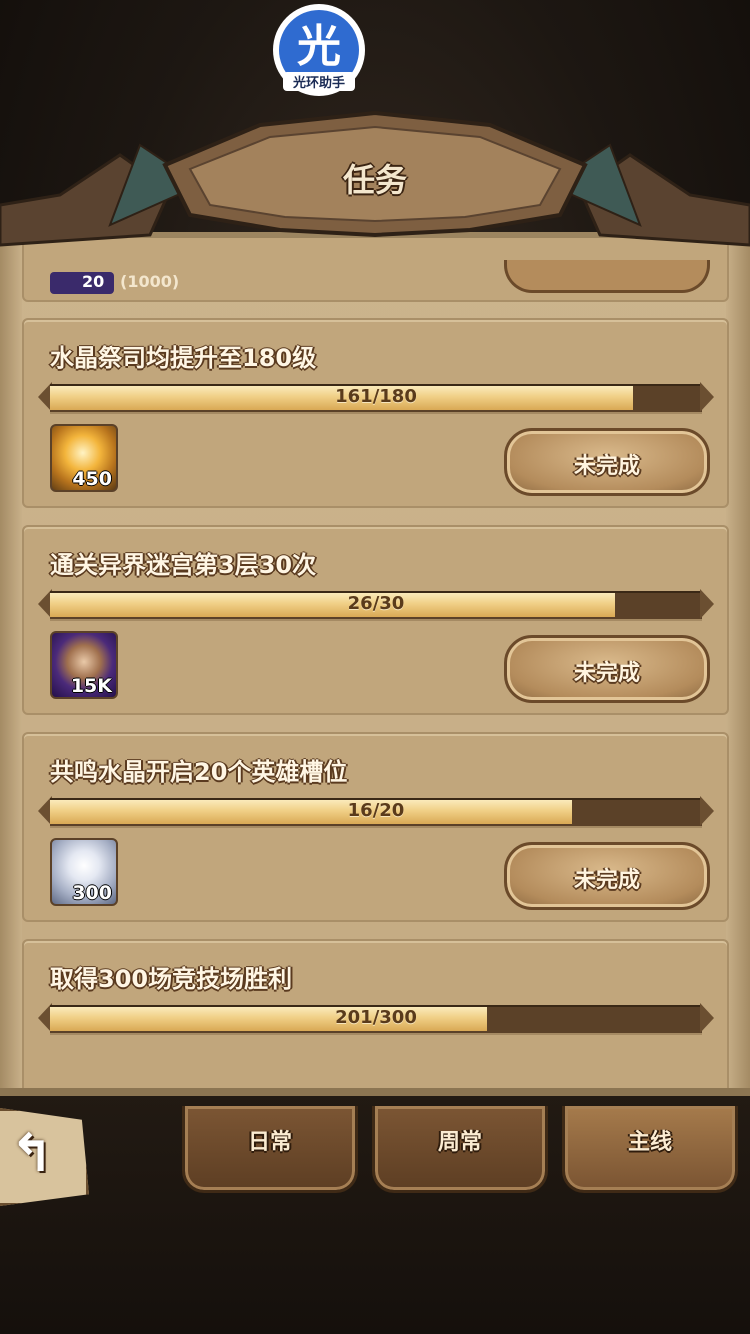 This screenshot has width=750, height=1334. Describe the element at coordinates (92, 479) in the screenshot. I see `reward-count: 450` at that location.